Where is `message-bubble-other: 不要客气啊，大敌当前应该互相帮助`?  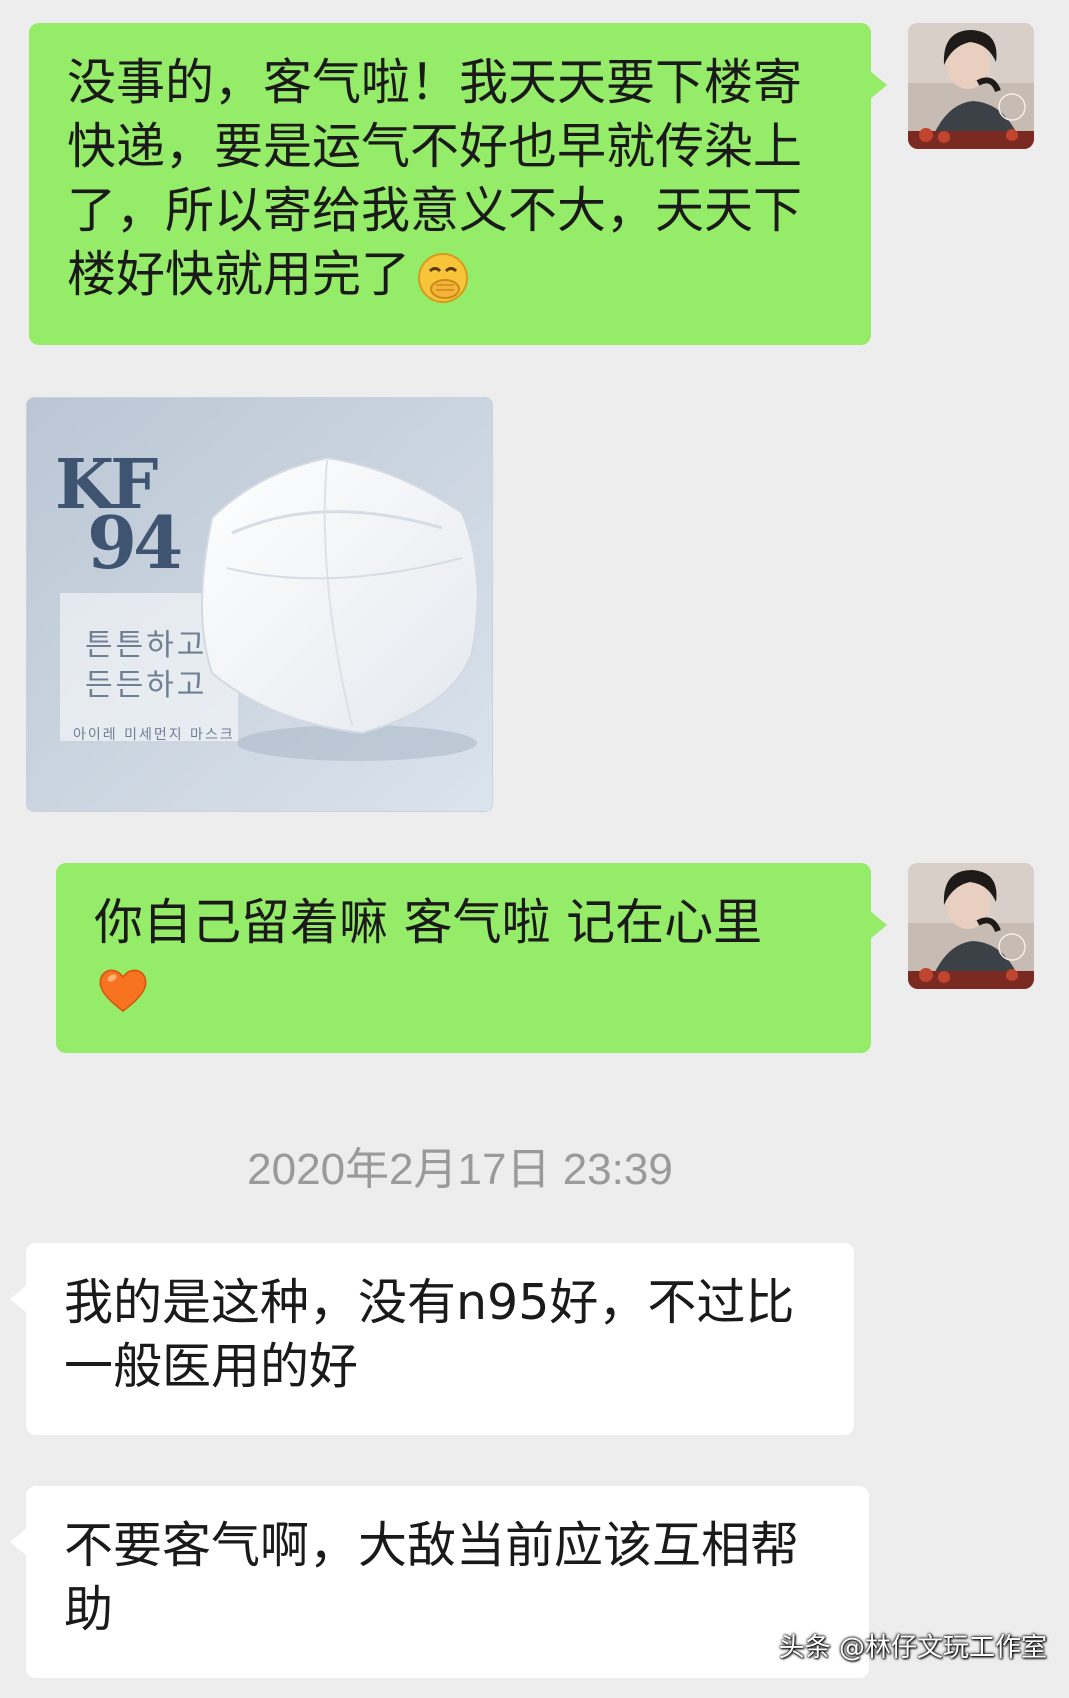
message-bubble-other: 不要客气啊，大敌当前应该互相帮助 is located at coordinates (439, 1582).